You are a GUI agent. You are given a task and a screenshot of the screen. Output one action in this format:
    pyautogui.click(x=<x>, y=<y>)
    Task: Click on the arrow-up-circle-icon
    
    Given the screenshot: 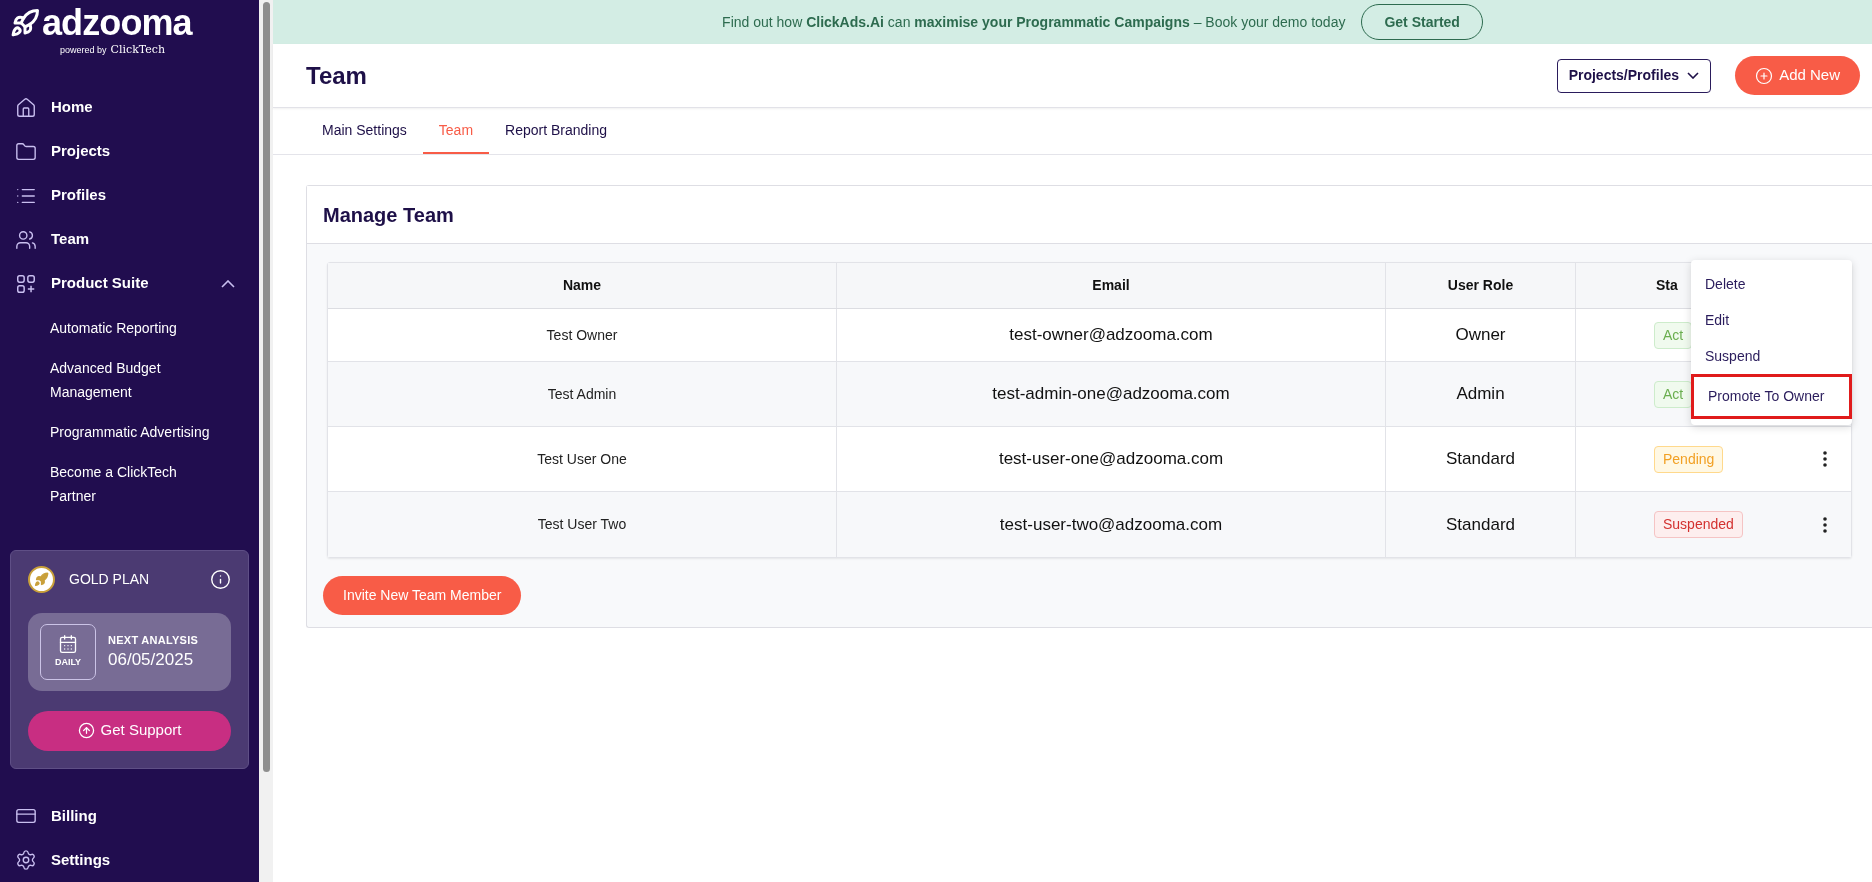 What is the action you would take?
    pyautogui.click(x=86, y=730)
    